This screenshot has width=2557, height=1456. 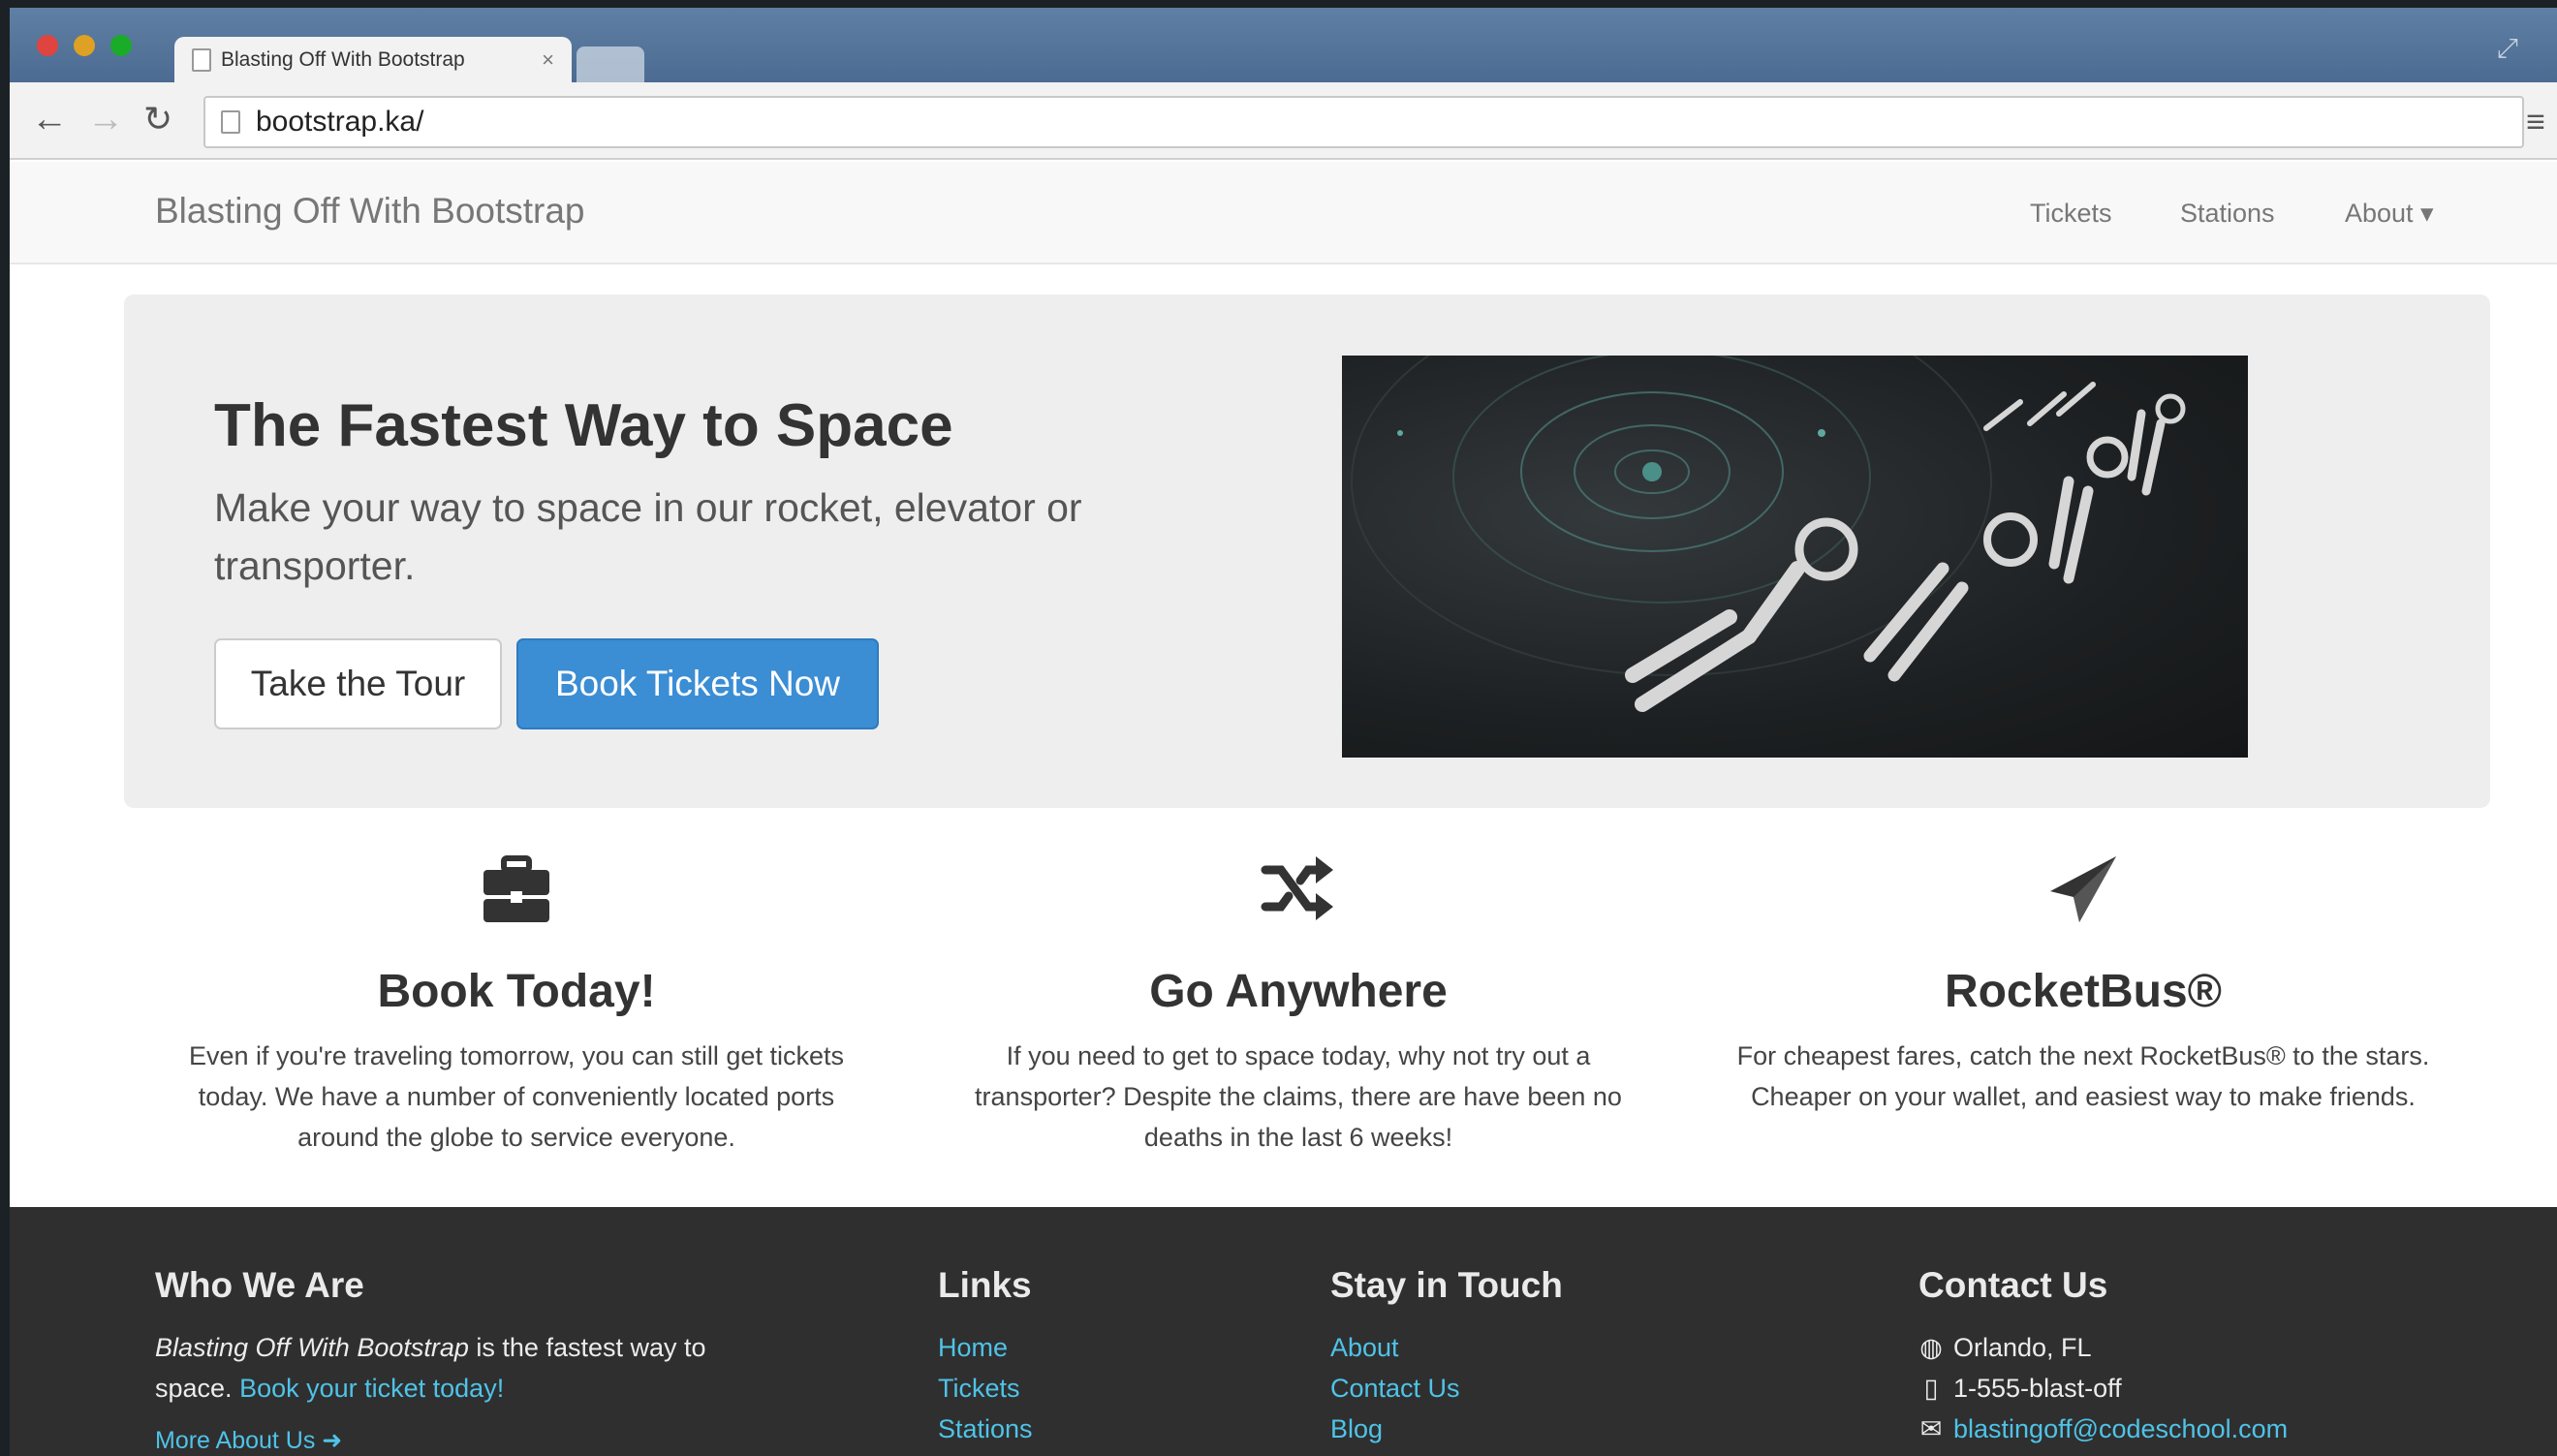 I want to click on footer-link-contact: Contact Us, so click(x=1446, y=1388).